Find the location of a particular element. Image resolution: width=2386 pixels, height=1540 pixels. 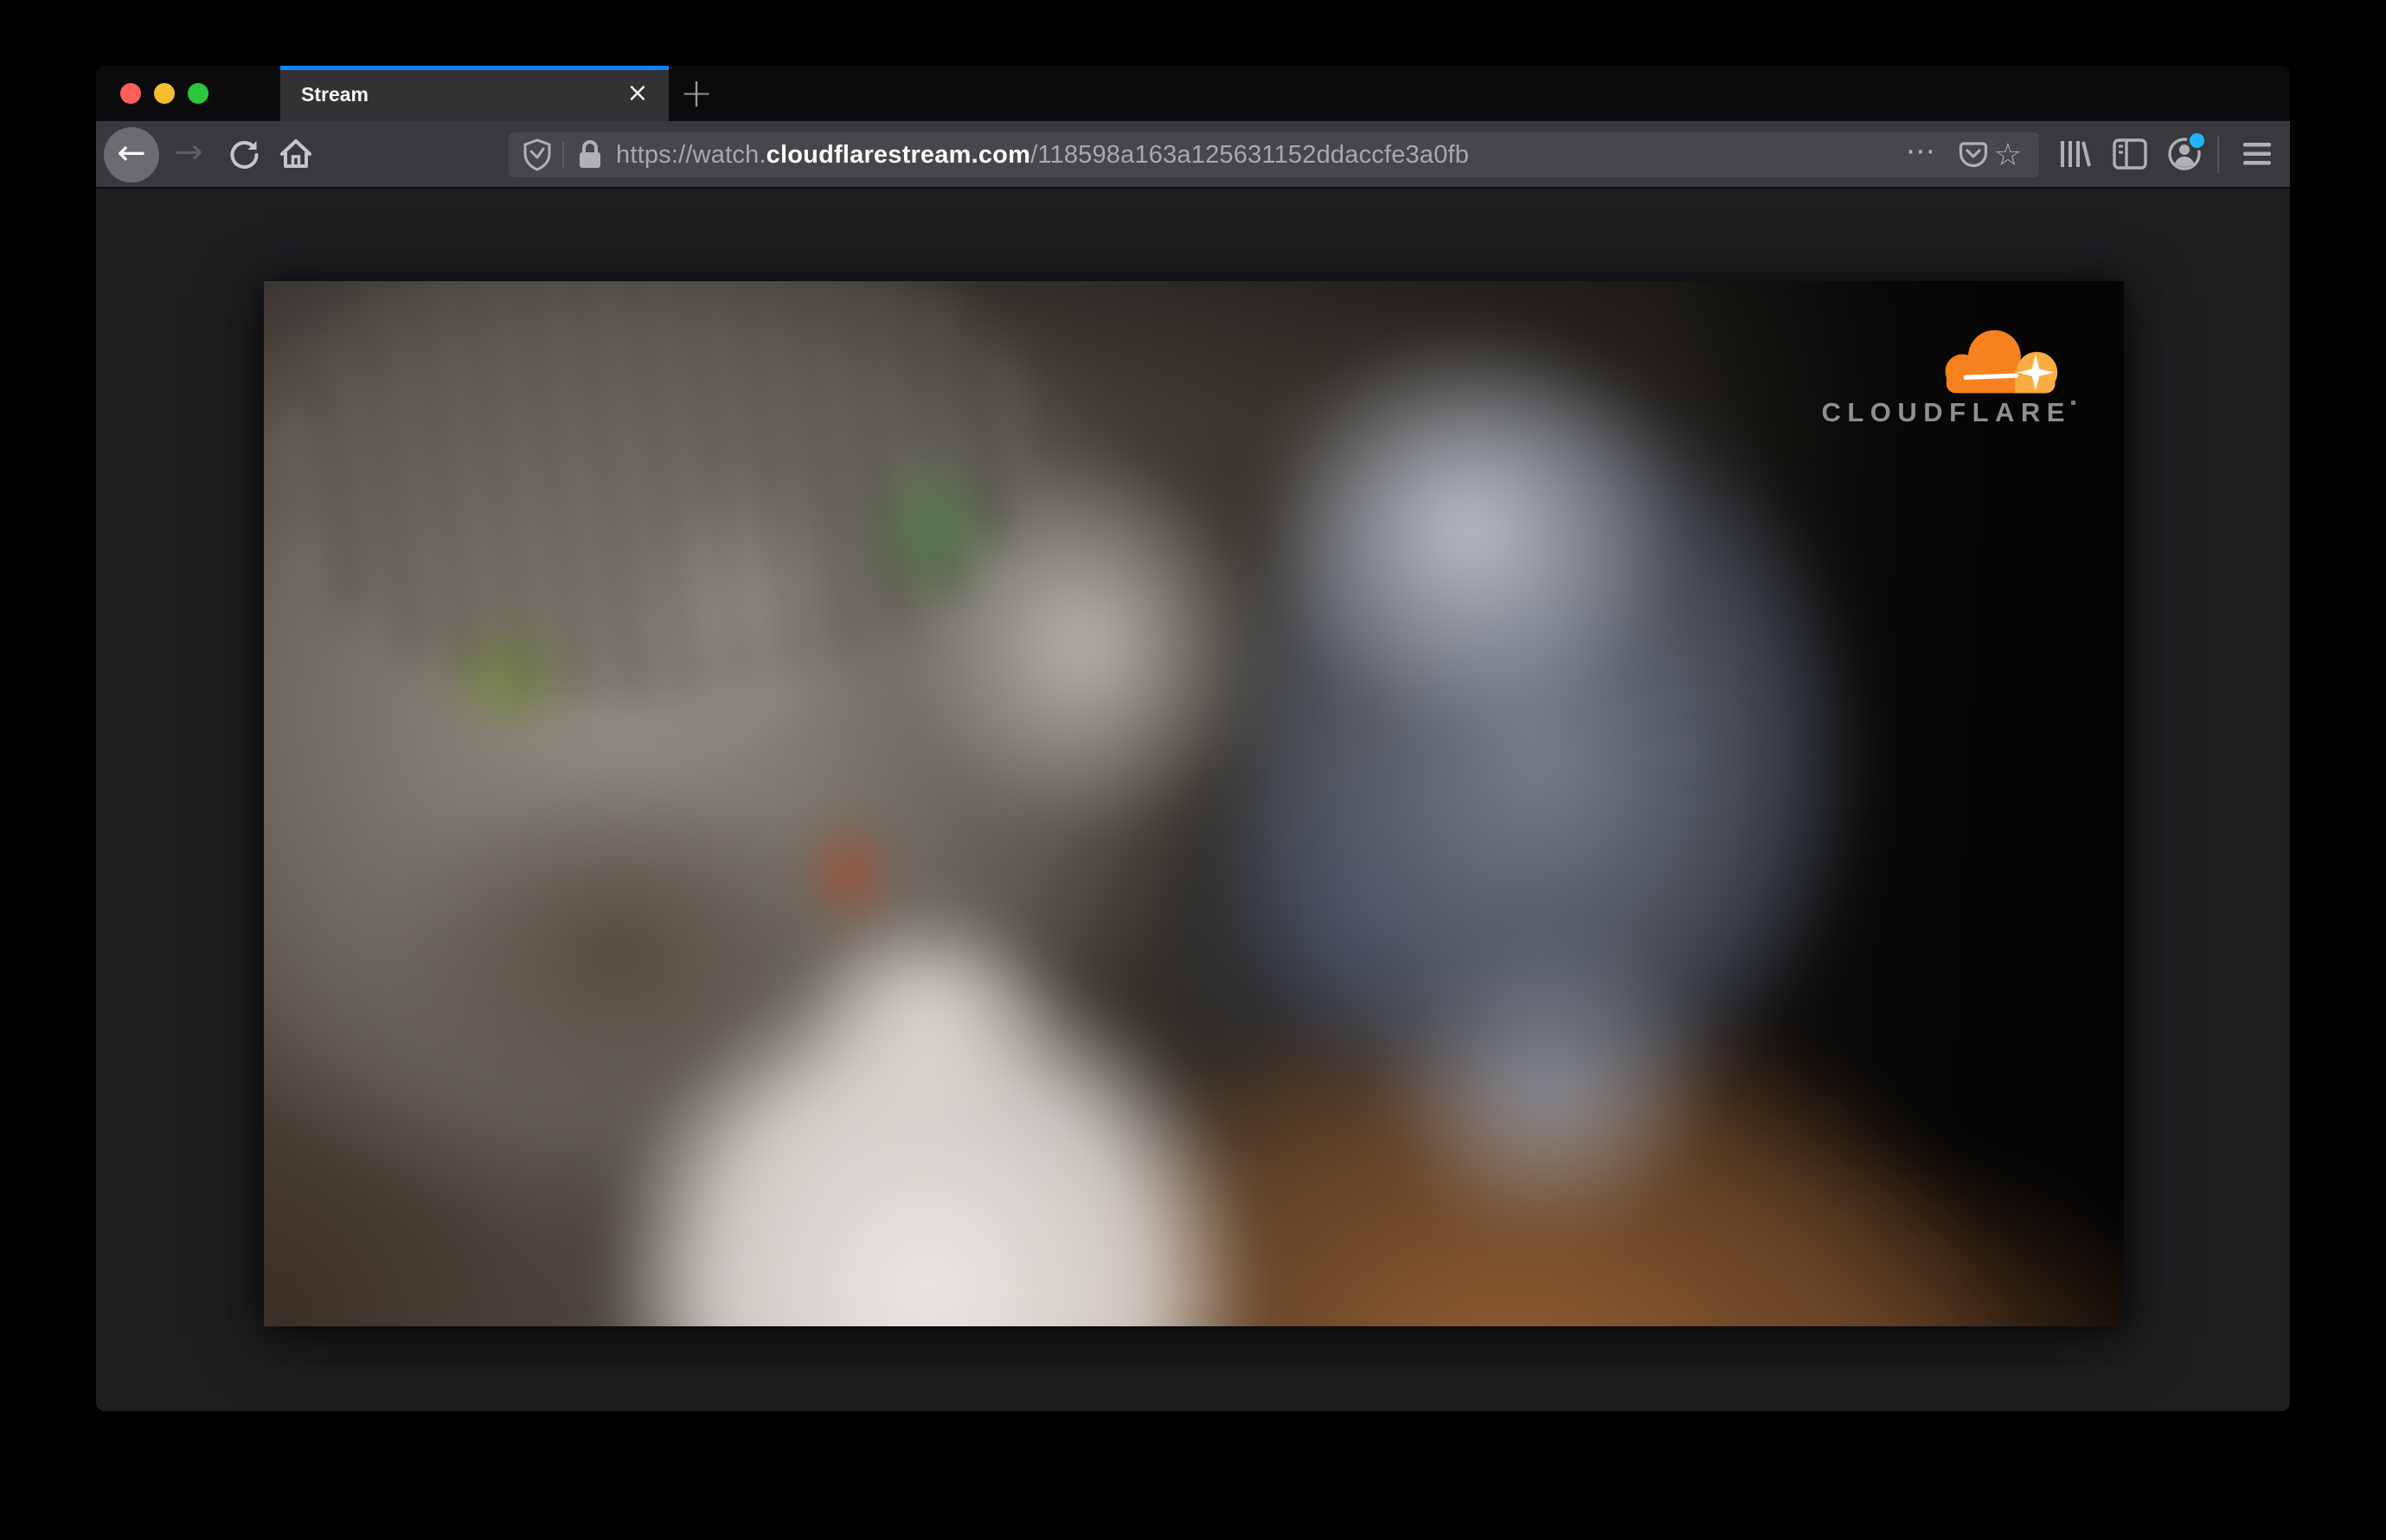

cloudflare-logo: CLOUDFLARE is located at coordinates (1948, 376).